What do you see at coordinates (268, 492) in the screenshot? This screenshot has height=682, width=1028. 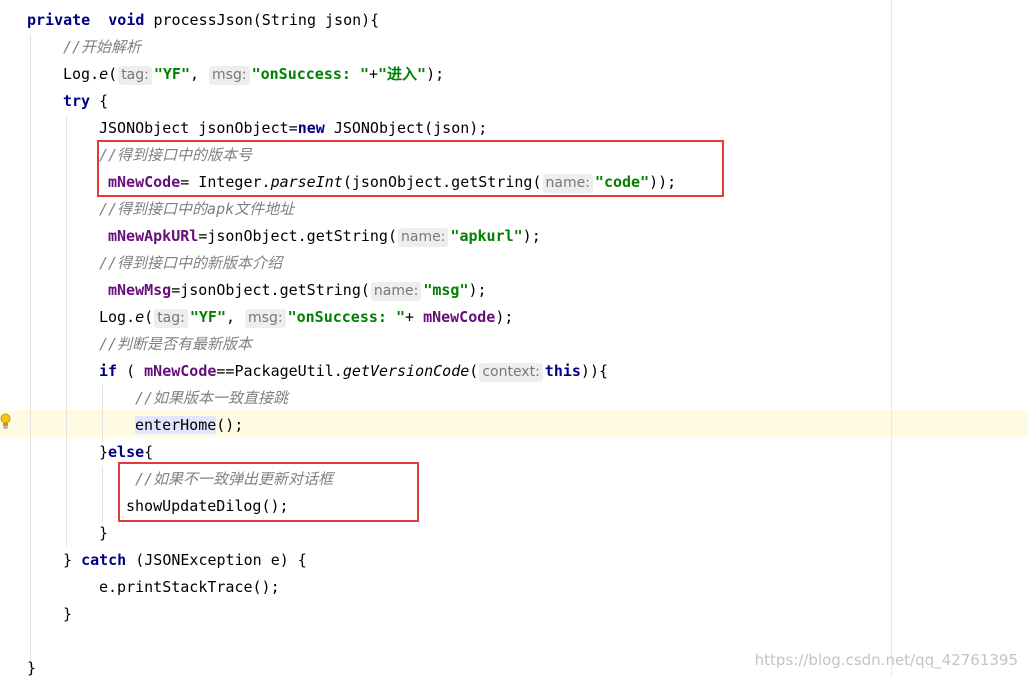 I see `highlight-box-update-dialog` at bounding box center [268, 492].